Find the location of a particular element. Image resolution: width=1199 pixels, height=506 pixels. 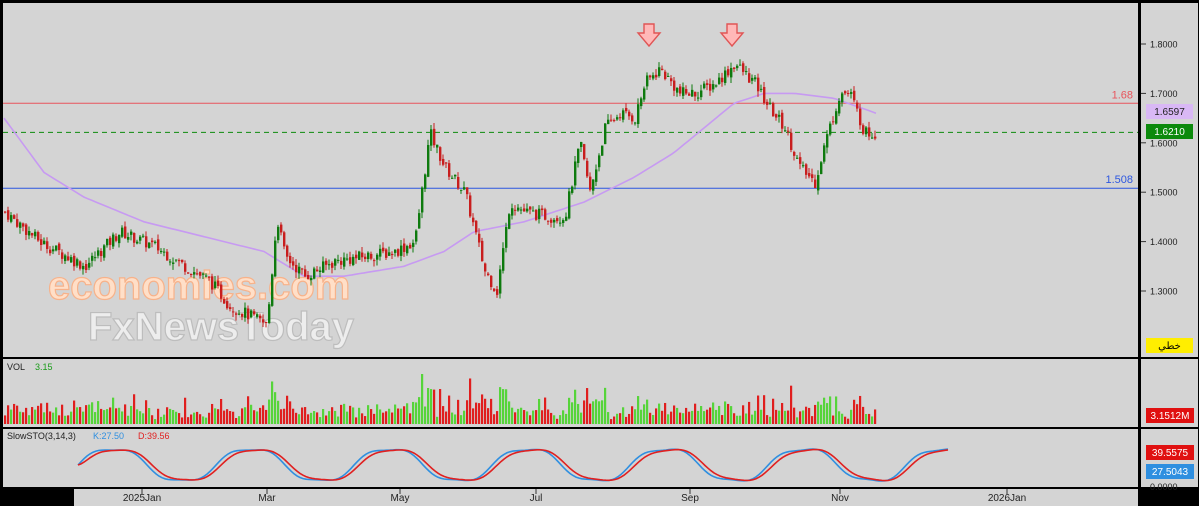

x-tick-label: Mar is located at coordinates (267, 498).